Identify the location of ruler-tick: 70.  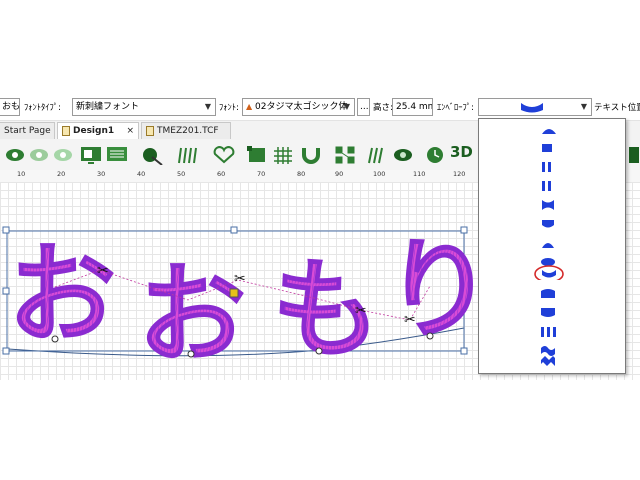
(261, 174).